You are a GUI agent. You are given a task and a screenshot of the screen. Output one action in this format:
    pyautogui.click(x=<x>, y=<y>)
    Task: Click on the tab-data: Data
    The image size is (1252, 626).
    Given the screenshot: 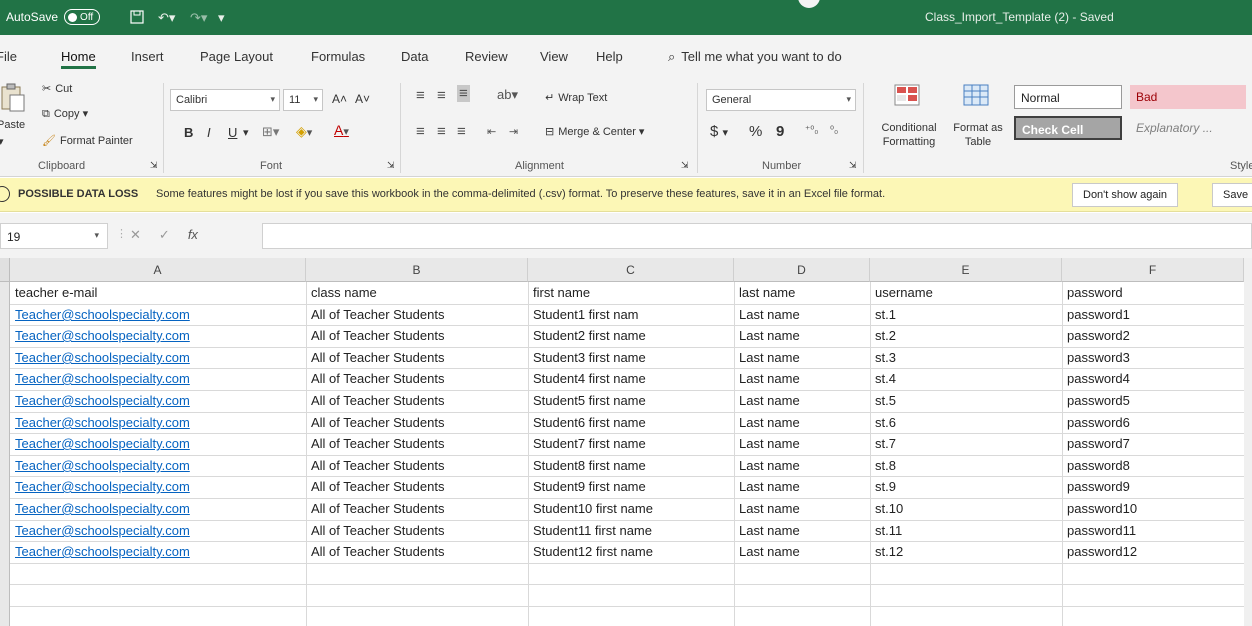 What is the action you would take?
    pyautogui.click(x=414, y=56)
    